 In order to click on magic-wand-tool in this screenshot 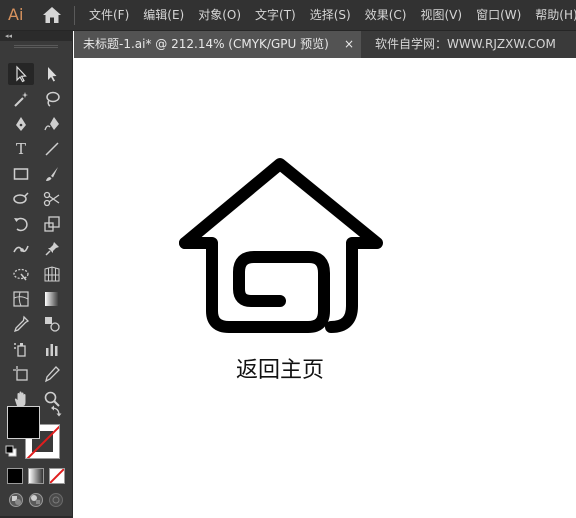, I will do `click(21, 99)`.